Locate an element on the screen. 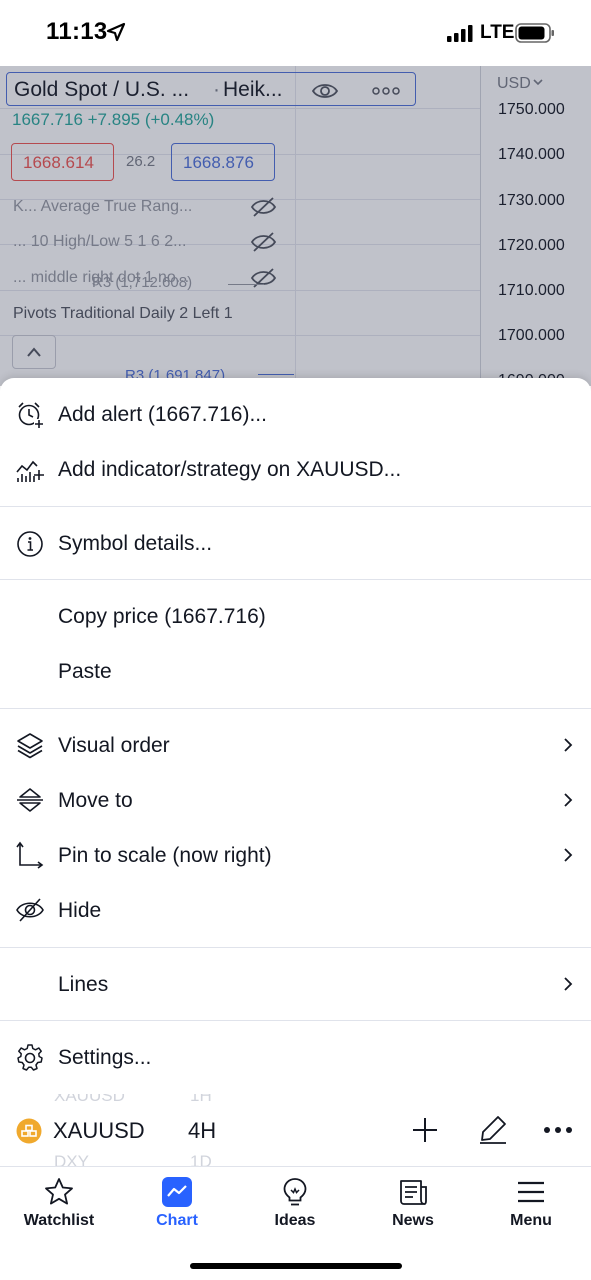  menu-label: Visual order is located at coordinates (114, 745).